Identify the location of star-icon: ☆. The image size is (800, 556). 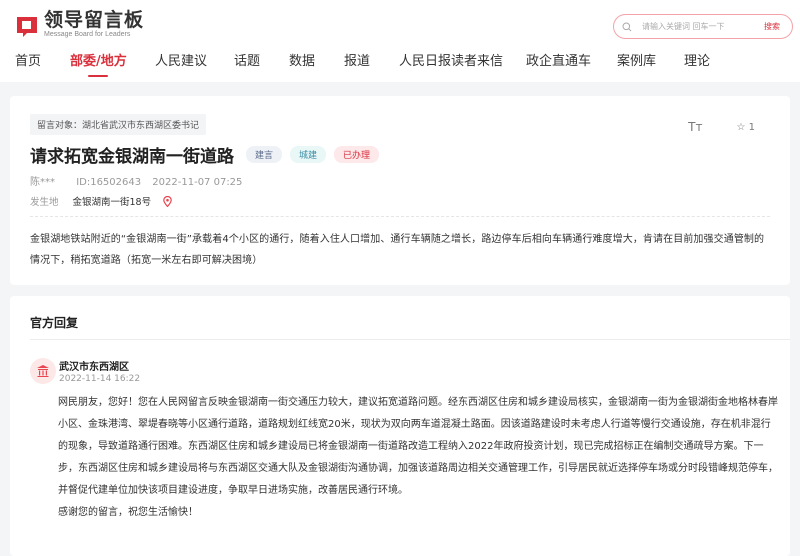
(741, 127).